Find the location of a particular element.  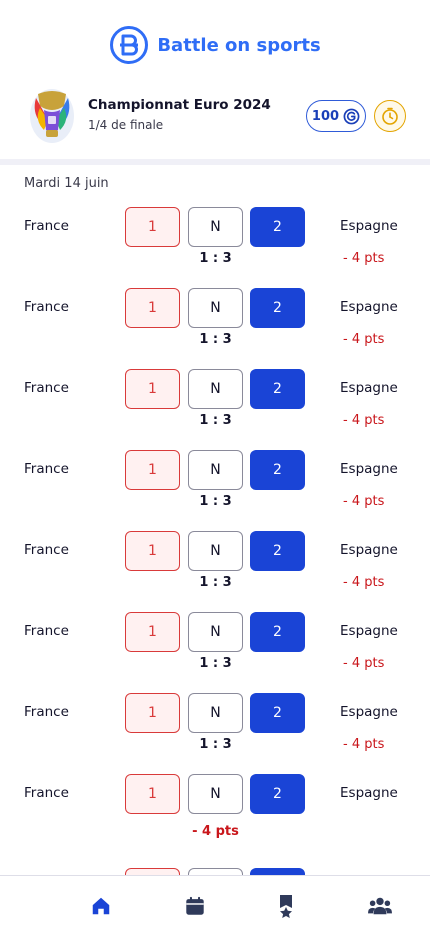

competition-round: 1/4 de finale is located at coordinates (126, 125).